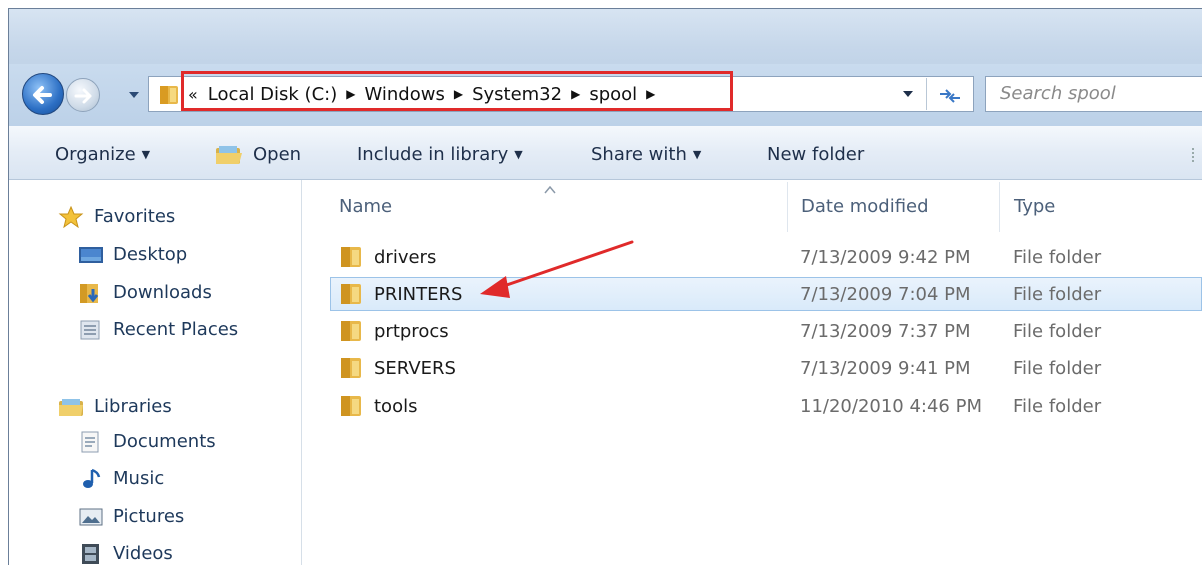  What do you see at coordinates (71, 407) in the screenshot?
I see `libraries-icon` at bounding box center [71, 407].